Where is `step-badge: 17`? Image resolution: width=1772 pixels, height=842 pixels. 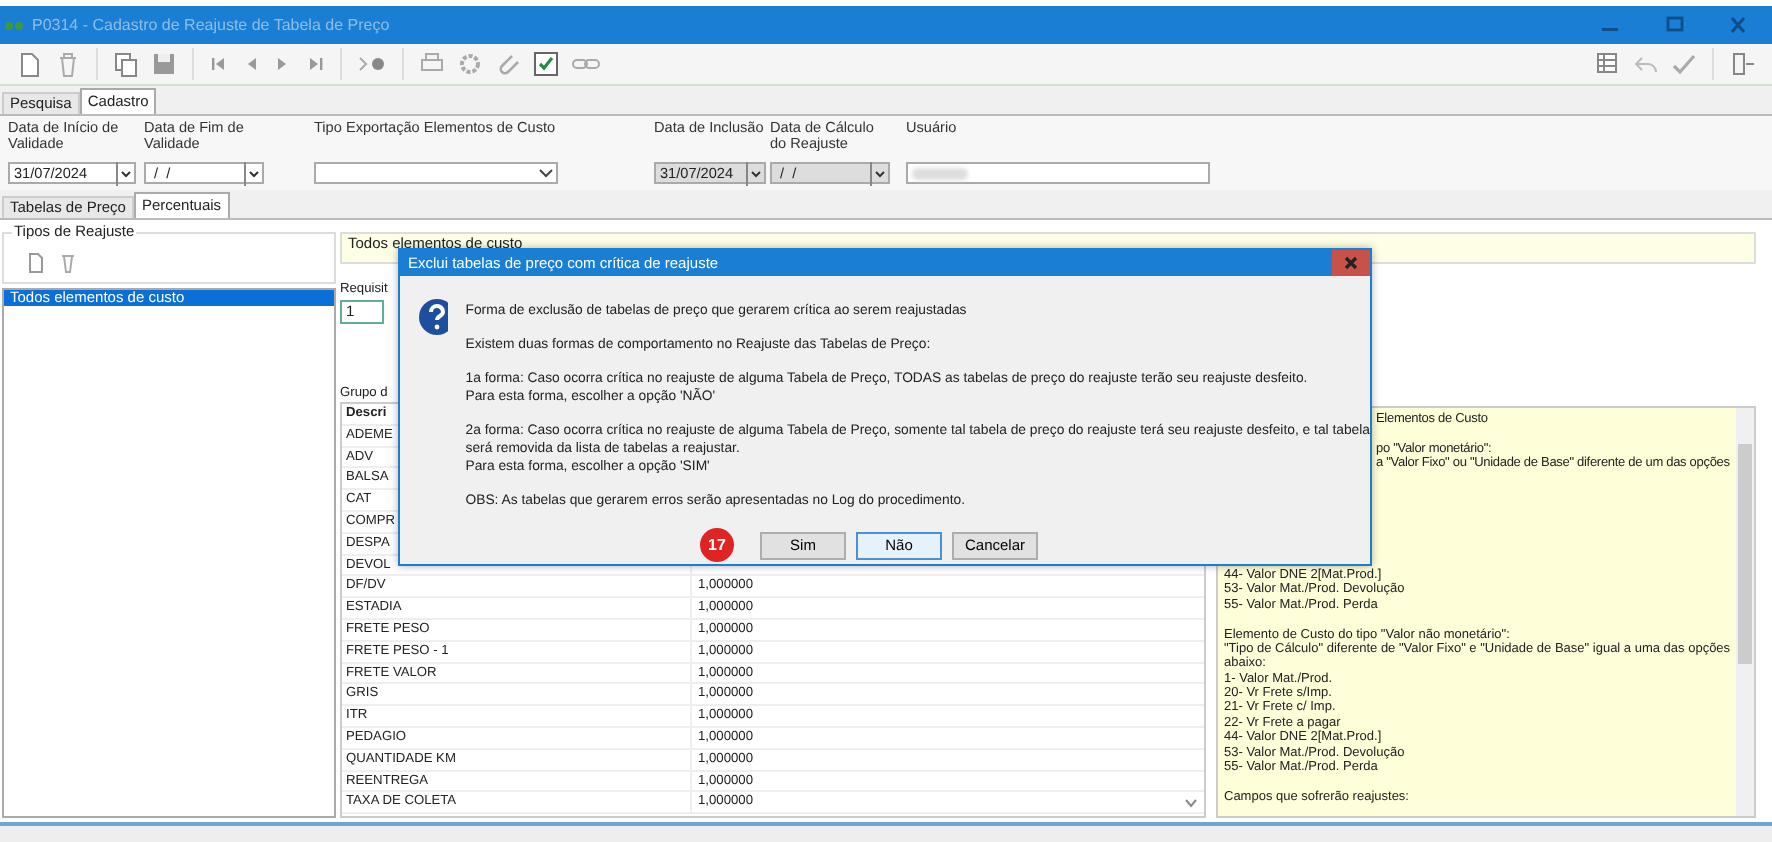 step-badge: 17 is located at coordinates (717, 545).